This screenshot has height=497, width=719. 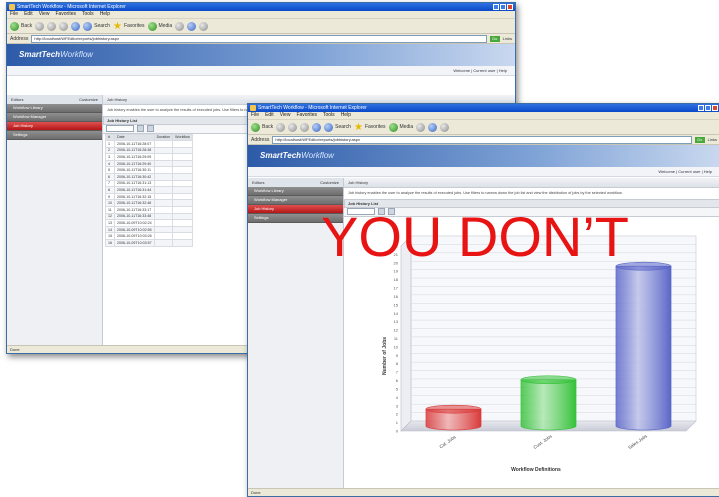 What do you see at coordinates (149, 170) in the screenshot?
I see `table-row: 5 2006-10-11T16:30:11` at bounding box center [149, 170].